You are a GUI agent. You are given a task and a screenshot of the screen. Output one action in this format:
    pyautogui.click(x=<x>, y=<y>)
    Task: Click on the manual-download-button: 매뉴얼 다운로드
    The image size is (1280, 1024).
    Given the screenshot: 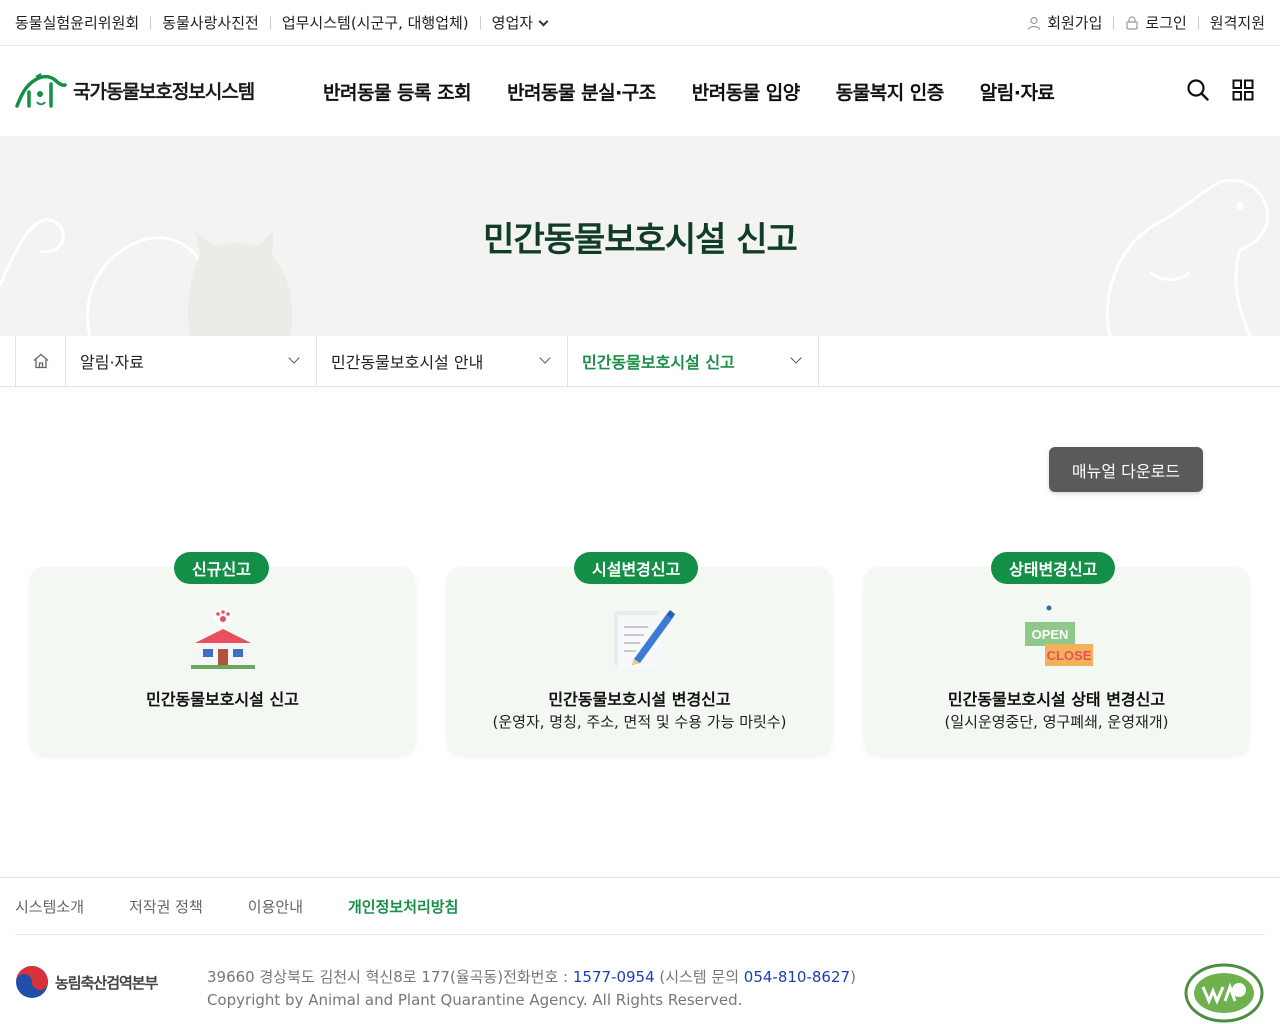 What is the action you would take?
    pyautogui.click(x=1126, y=469)
    